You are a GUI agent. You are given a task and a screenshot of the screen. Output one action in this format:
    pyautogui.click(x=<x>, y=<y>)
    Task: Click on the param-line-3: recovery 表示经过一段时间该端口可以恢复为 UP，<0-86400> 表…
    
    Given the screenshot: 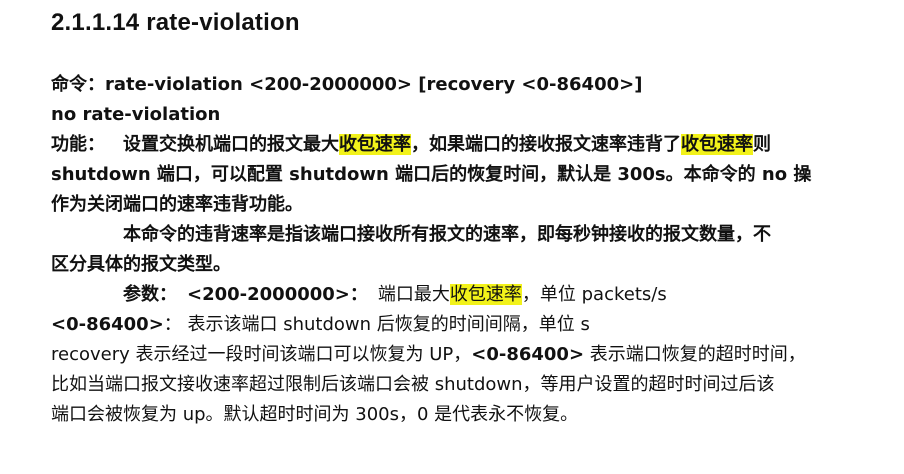 What is the action you would take?
    pyautogui.click(x=469, y=355)
    